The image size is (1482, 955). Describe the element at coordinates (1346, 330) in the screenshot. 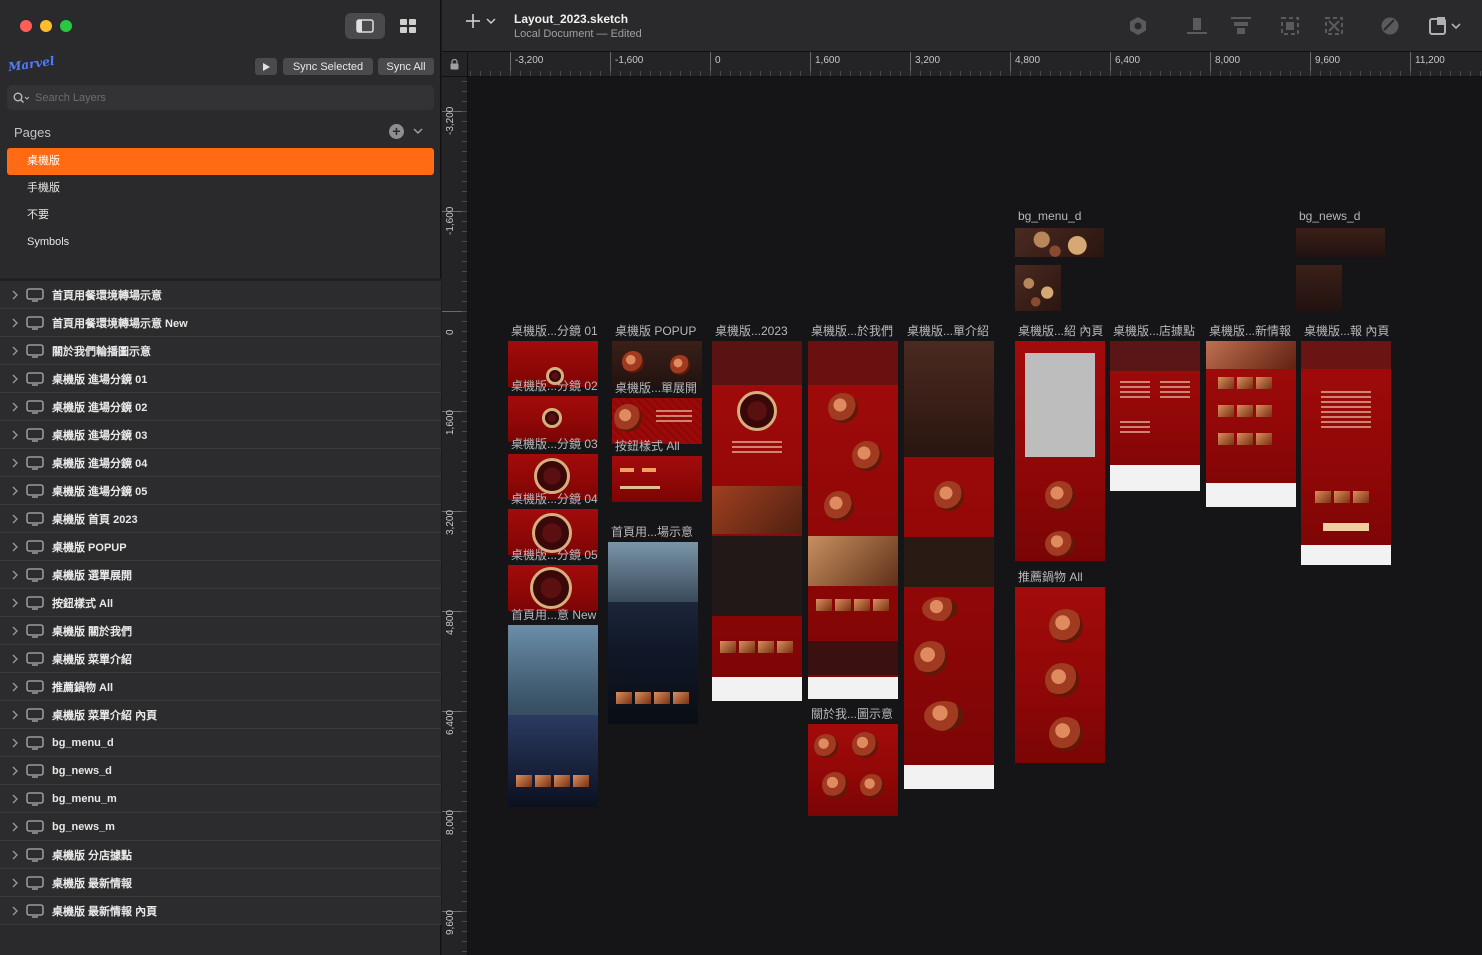

I see `artboard-label: 桌機版...報 內頁` at that location.